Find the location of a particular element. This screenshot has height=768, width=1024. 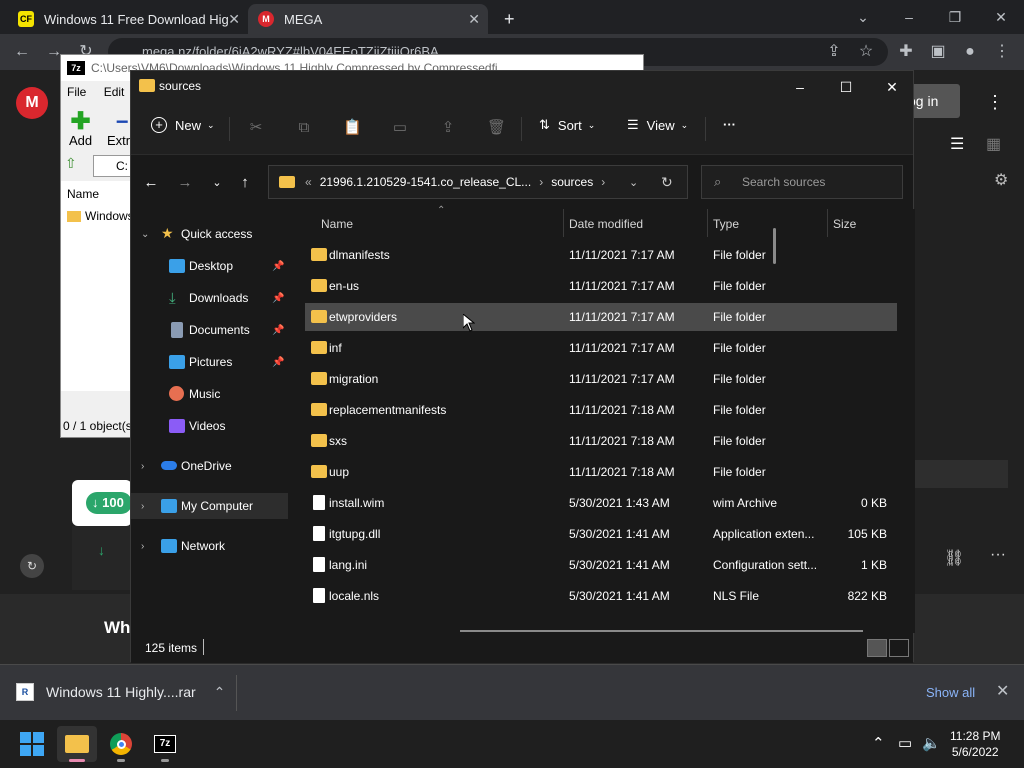

nav-pictures: Pictures 📌 is located at coordinates (209, 362).